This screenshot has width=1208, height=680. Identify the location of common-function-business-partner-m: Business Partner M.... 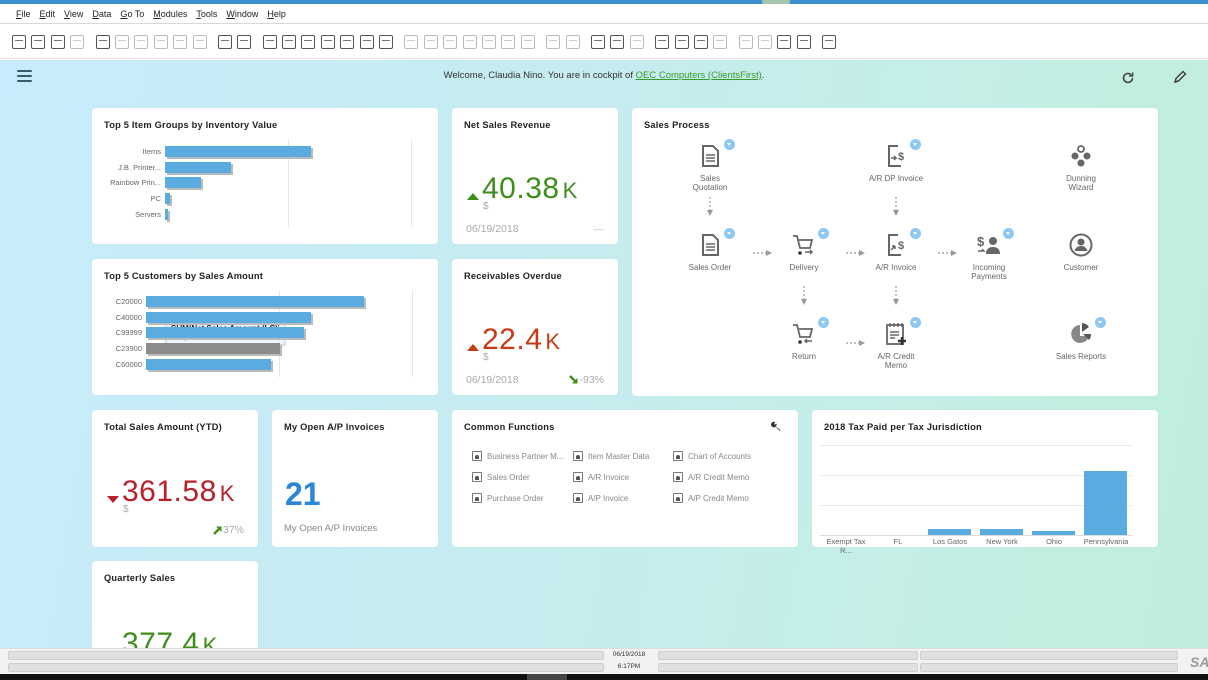
(517, 456).